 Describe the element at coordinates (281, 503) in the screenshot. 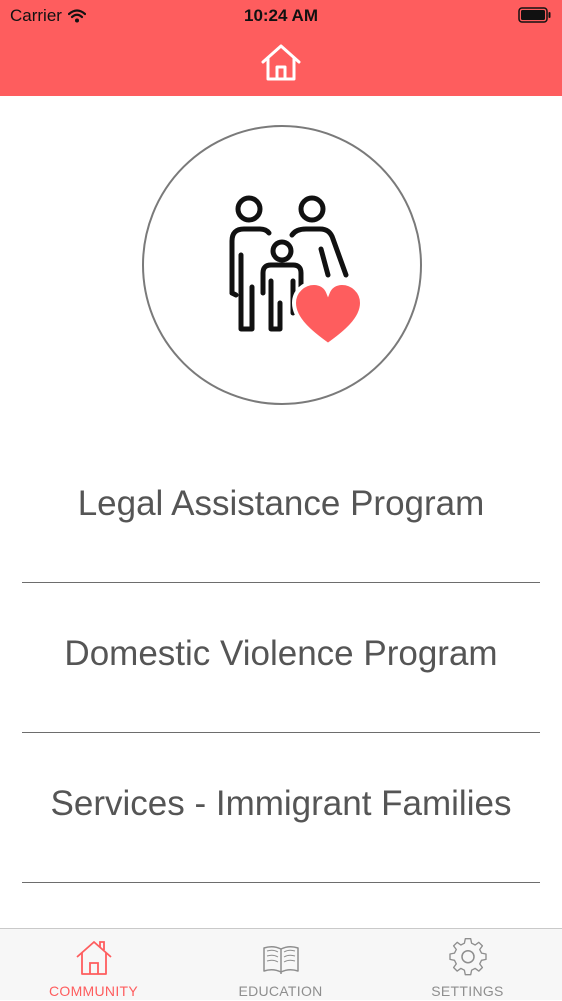

I see `program-label: Legal Assistance Program` at that location.